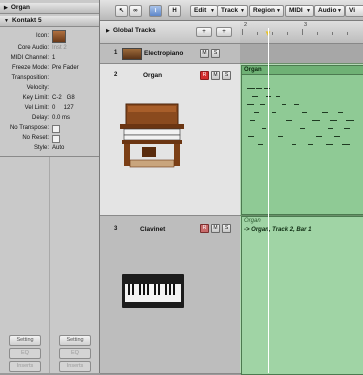 The image size is (363, 375). I want to click on eq-button-left: EQ, so click(25, 353).